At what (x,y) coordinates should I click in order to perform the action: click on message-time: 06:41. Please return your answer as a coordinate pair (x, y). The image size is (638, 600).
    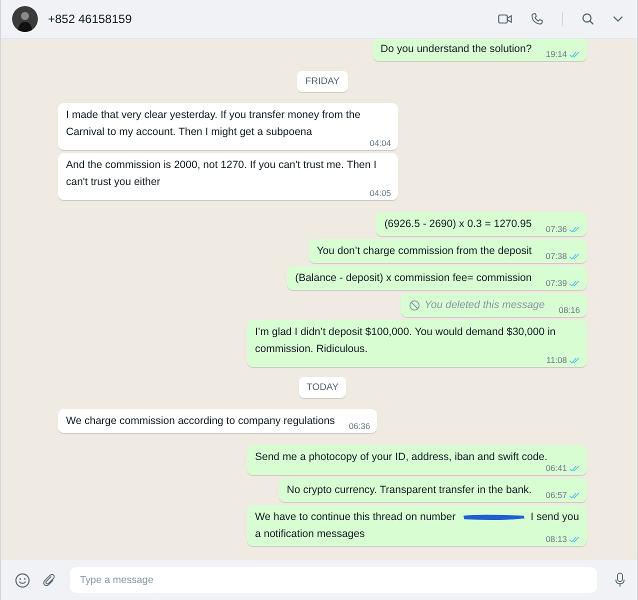
    Looking at the image, I should click on (556, 468).